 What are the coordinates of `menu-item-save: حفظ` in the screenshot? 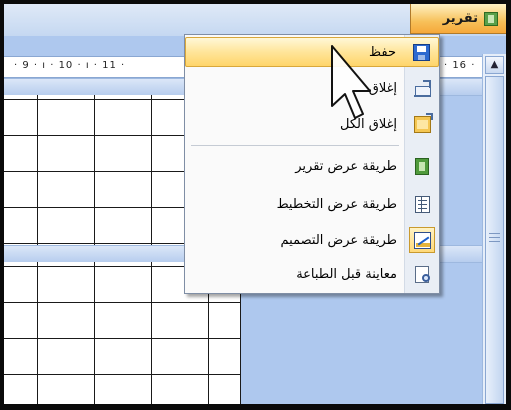 It's located at (312, 52).